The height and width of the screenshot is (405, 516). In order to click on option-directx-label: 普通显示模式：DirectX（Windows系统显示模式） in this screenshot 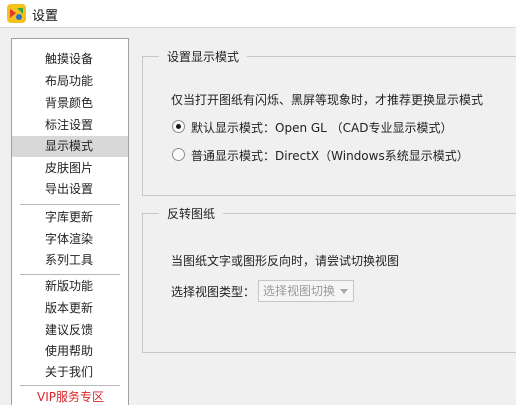, I will do `click(330, 155)`.